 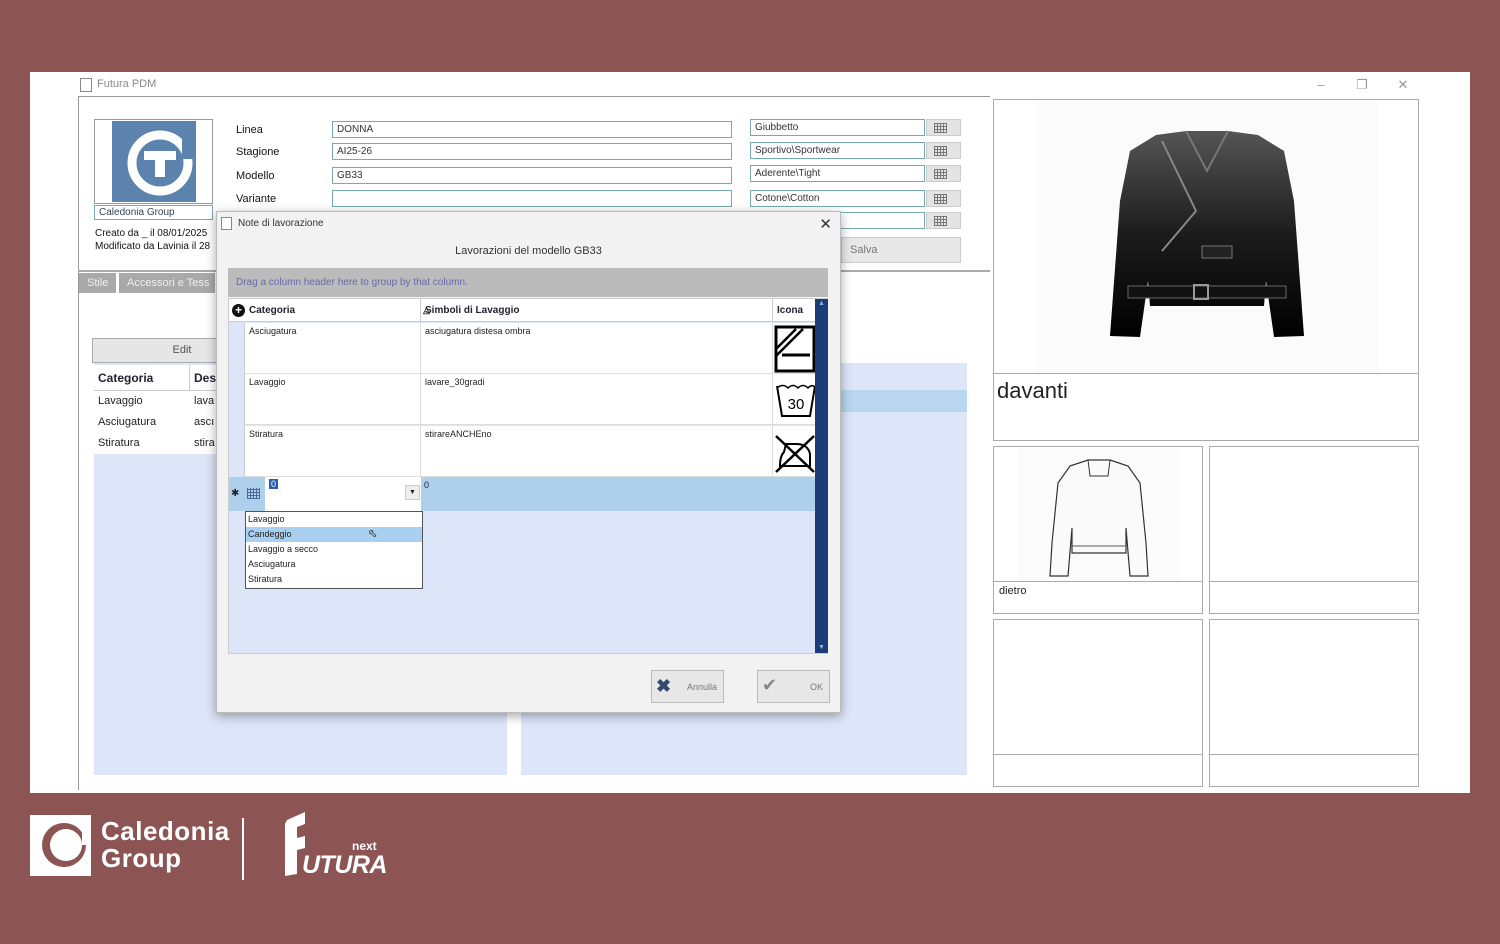 What do you see at coordinates (532, 151) in the screenshot?
I see `stagione-input: AI25-26` at bounding box center [532, 151].